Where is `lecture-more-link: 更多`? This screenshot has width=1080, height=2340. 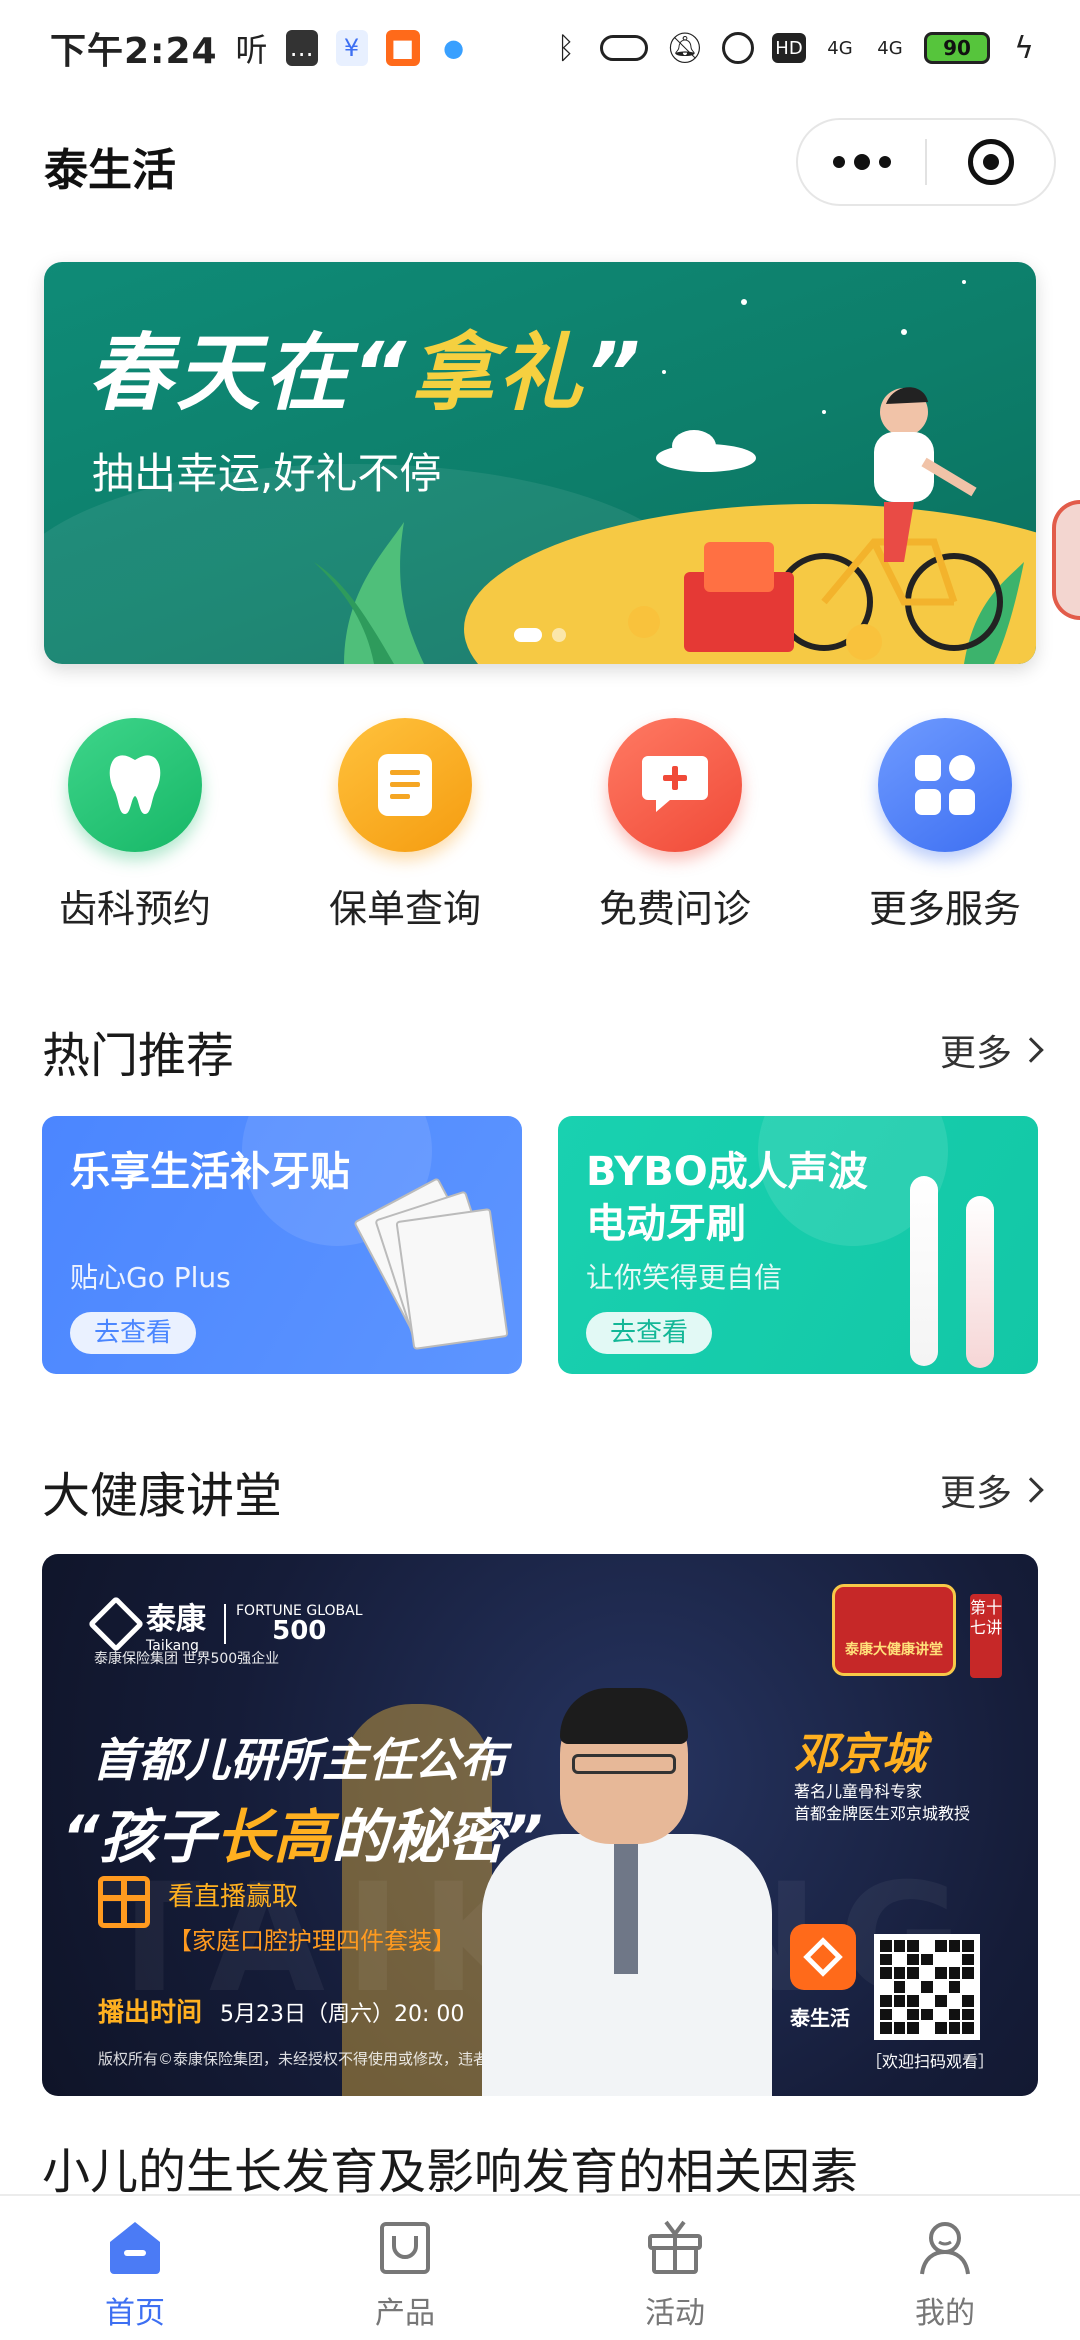 lecture-more-link: 更多 is located at coordinates (991, 1490).